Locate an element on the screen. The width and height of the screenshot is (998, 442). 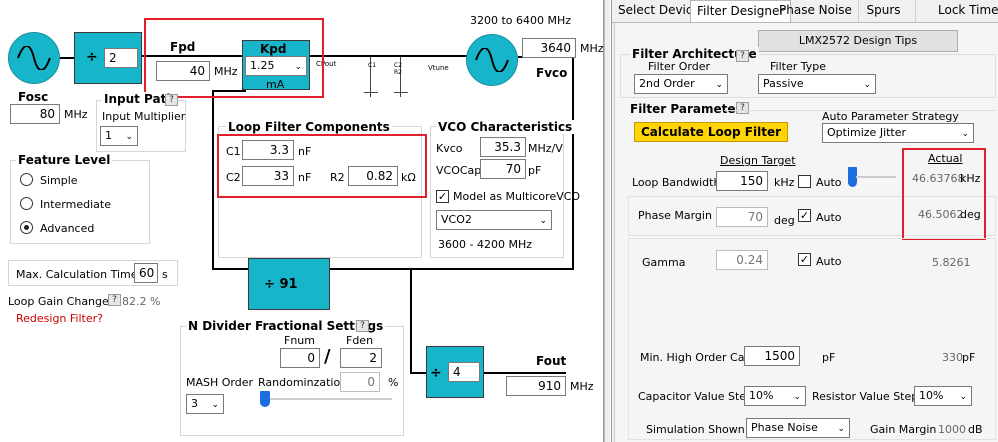
gamma-label: Gamma is located at coordinates (664, 262).